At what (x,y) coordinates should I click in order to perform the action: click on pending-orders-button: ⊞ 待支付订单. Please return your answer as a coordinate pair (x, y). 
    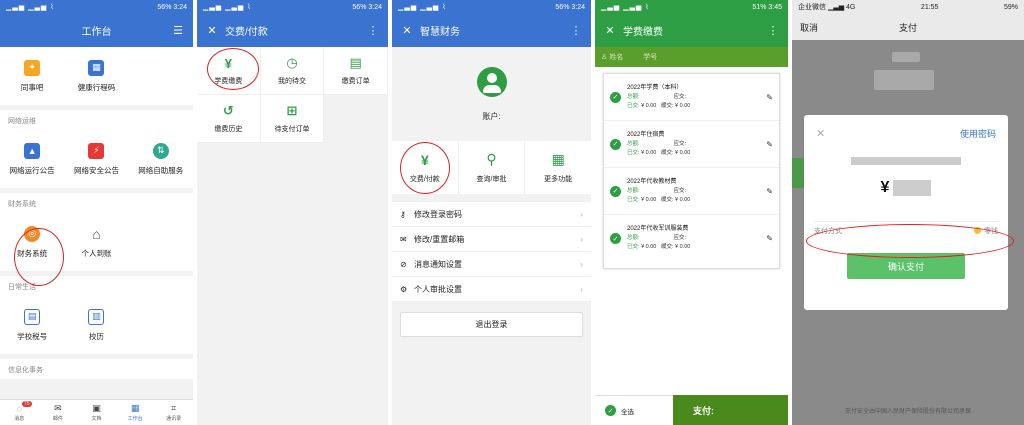
    Looking at the image, I should click on (292, 119).